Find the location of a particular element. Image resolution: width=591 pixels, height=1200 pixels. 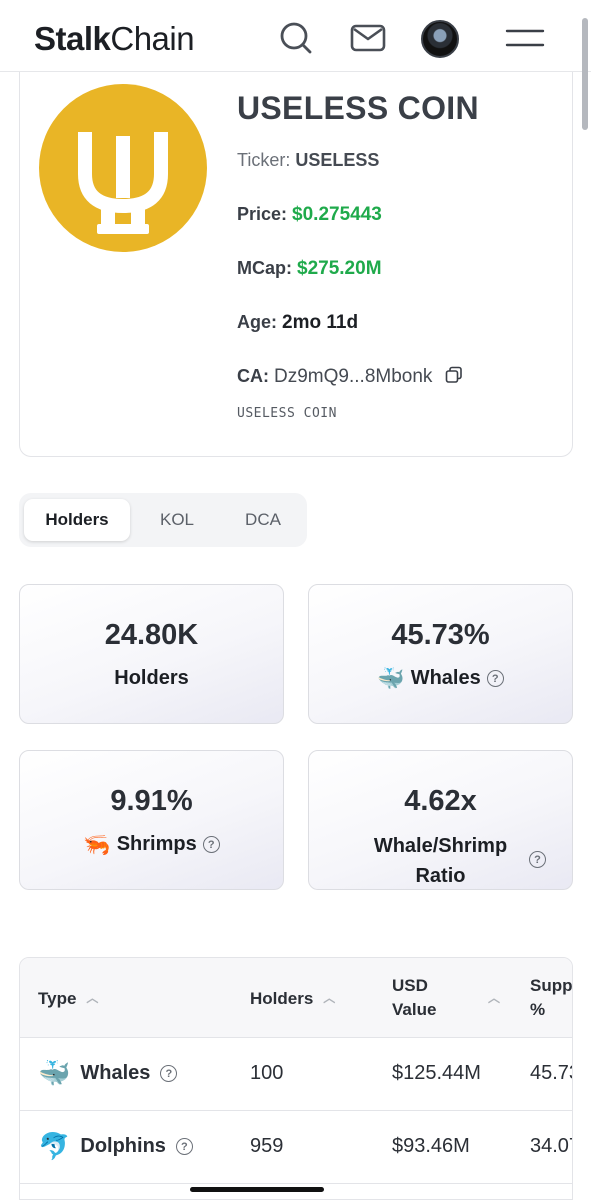

shrimp-icon: 🦐 is located at coordinates (97, 844).